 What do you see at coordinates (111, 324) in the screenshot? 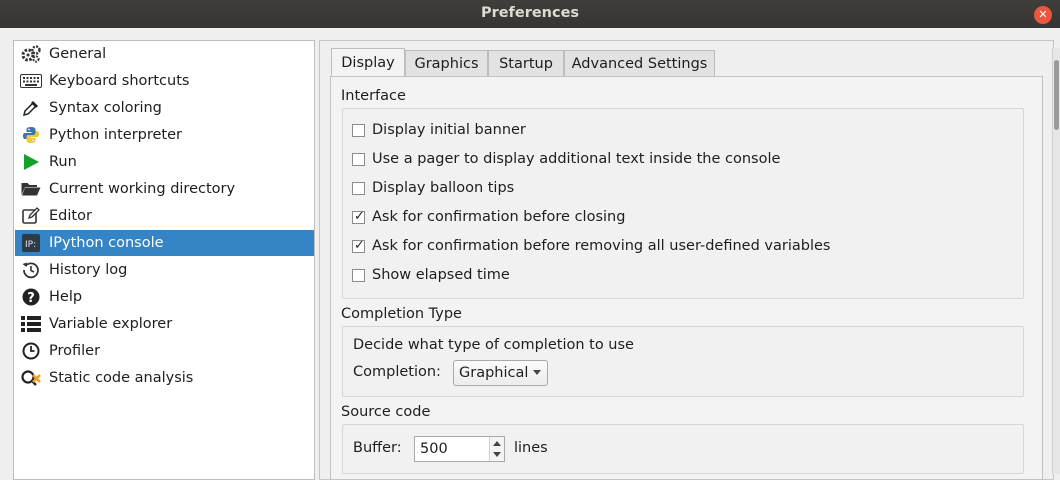
I see `sidebar-item-label: Variable explorer` at bounding box center [111, 324].